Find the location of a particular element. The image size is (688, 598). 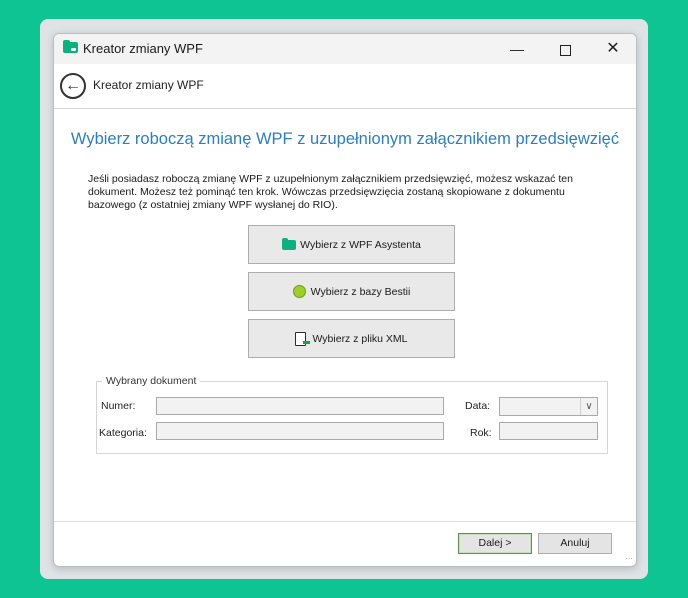

minimize-icon: — is located at coordinates (517, 49).